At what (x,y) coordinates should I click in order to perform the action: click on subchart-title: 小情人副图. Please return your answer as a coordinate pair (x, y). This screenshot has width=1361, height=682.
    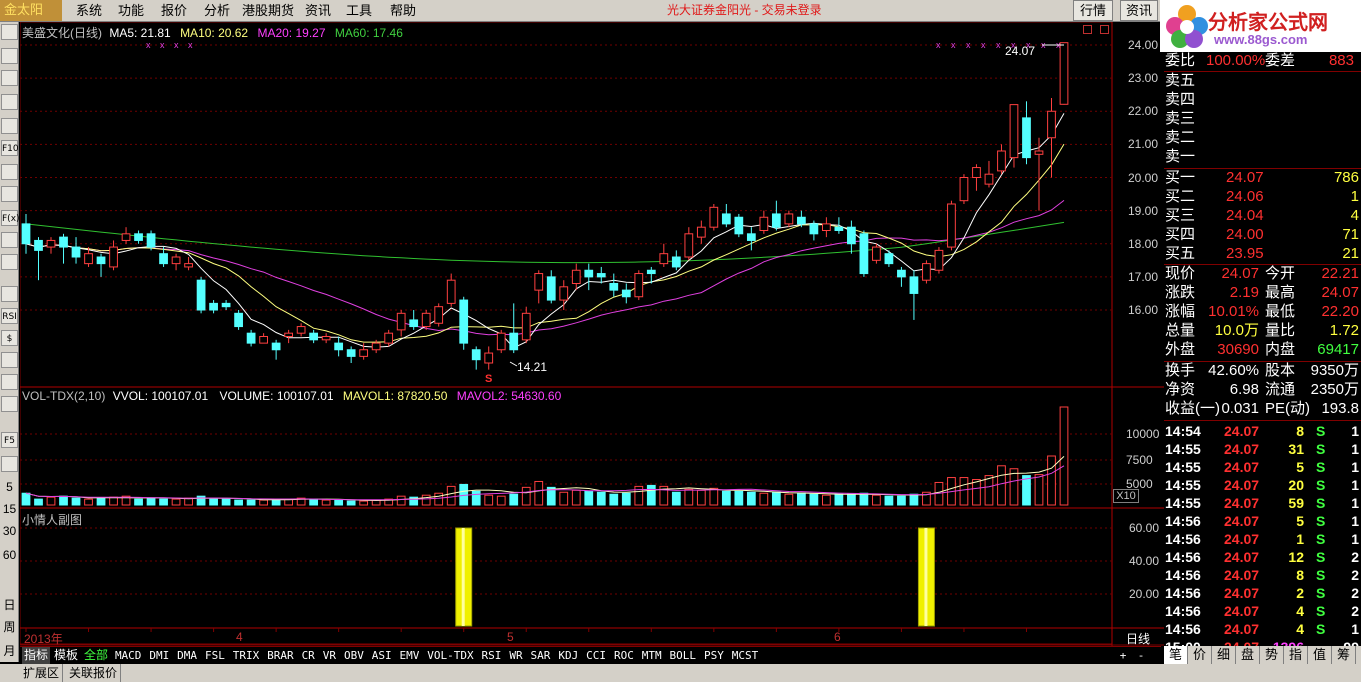
    Looking at the image, I should click on (52, 519).